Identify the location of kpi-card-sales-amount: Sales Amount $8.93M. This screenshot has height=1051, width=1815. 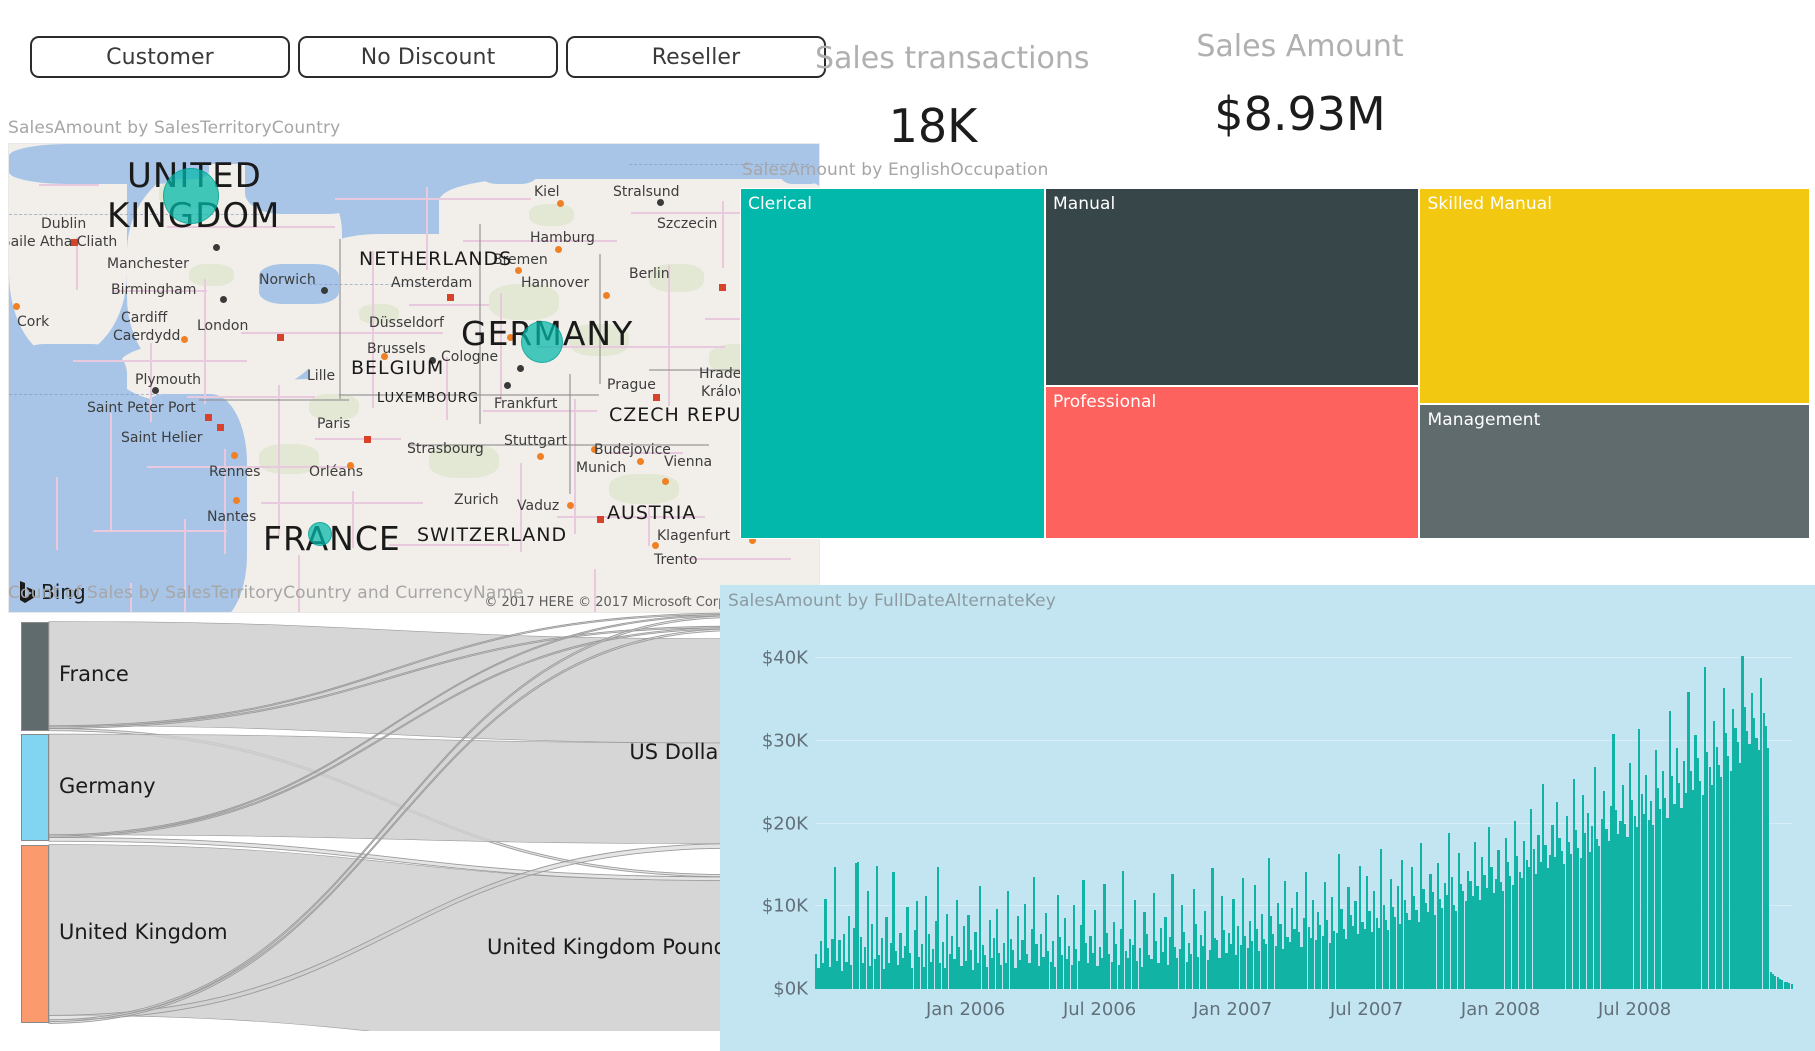
(1300, 85).